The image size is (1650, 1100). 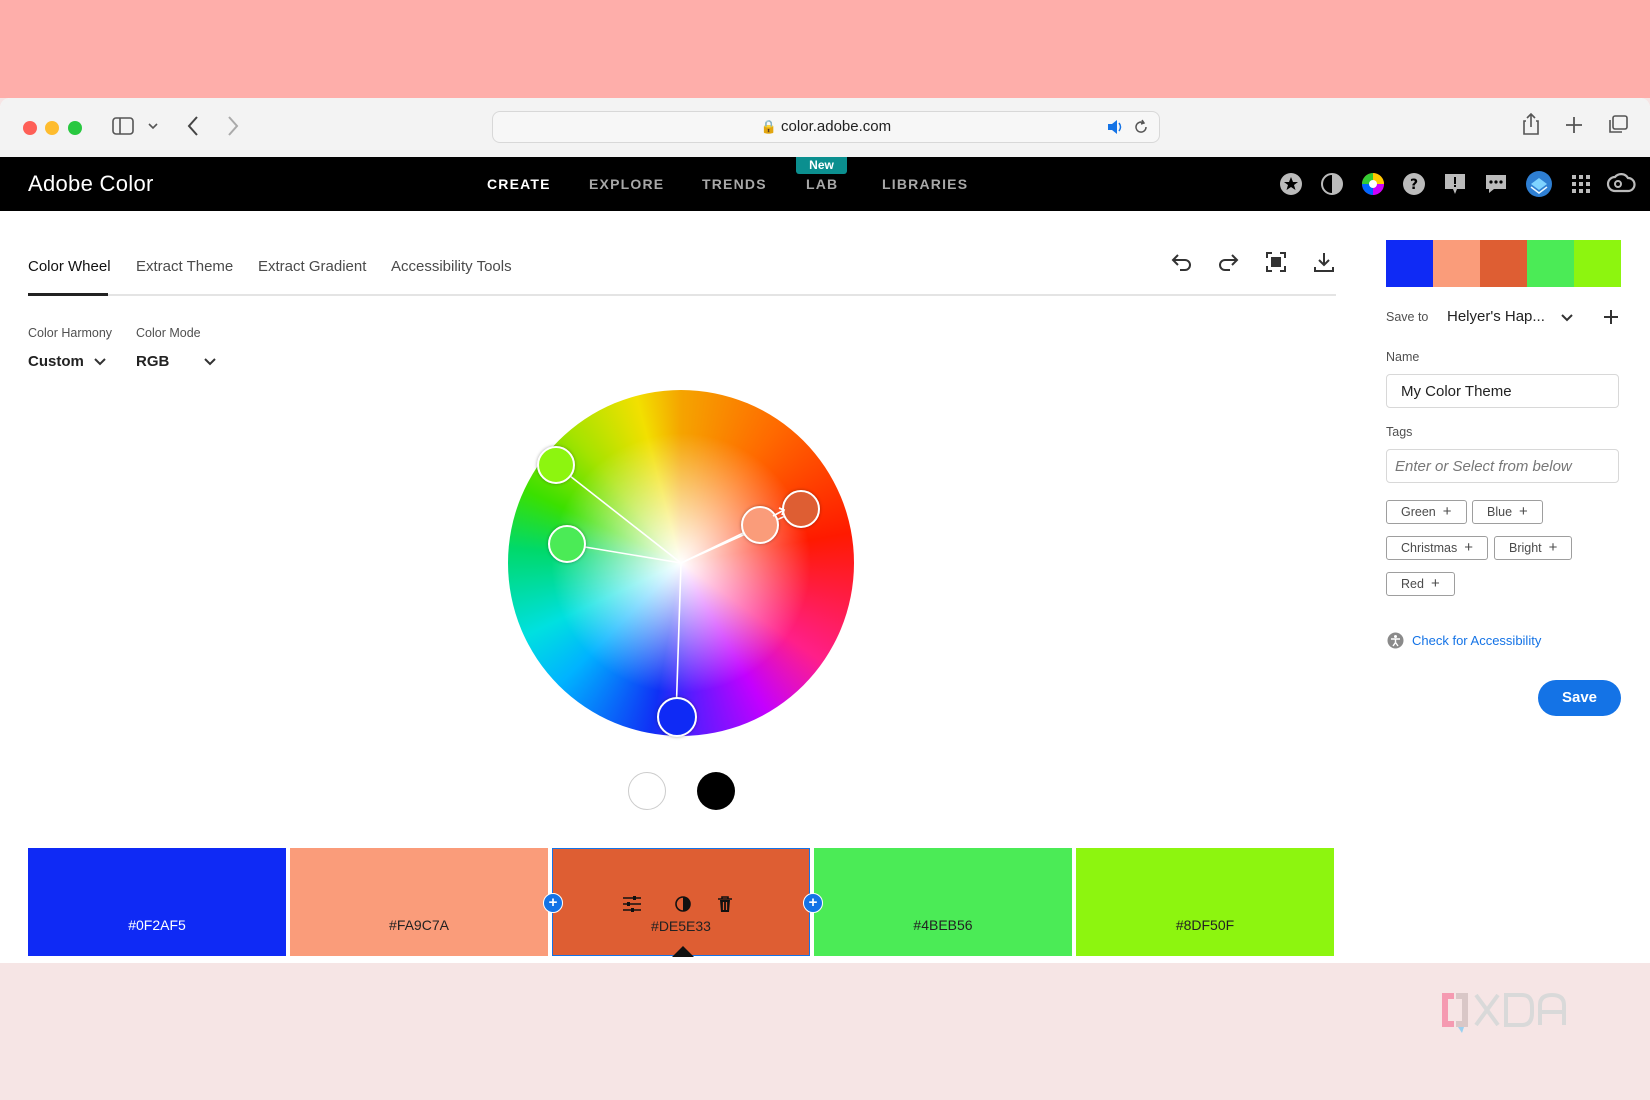 I want to click on swatch-hex: #8DF50F, so click(x=1205, y=925).